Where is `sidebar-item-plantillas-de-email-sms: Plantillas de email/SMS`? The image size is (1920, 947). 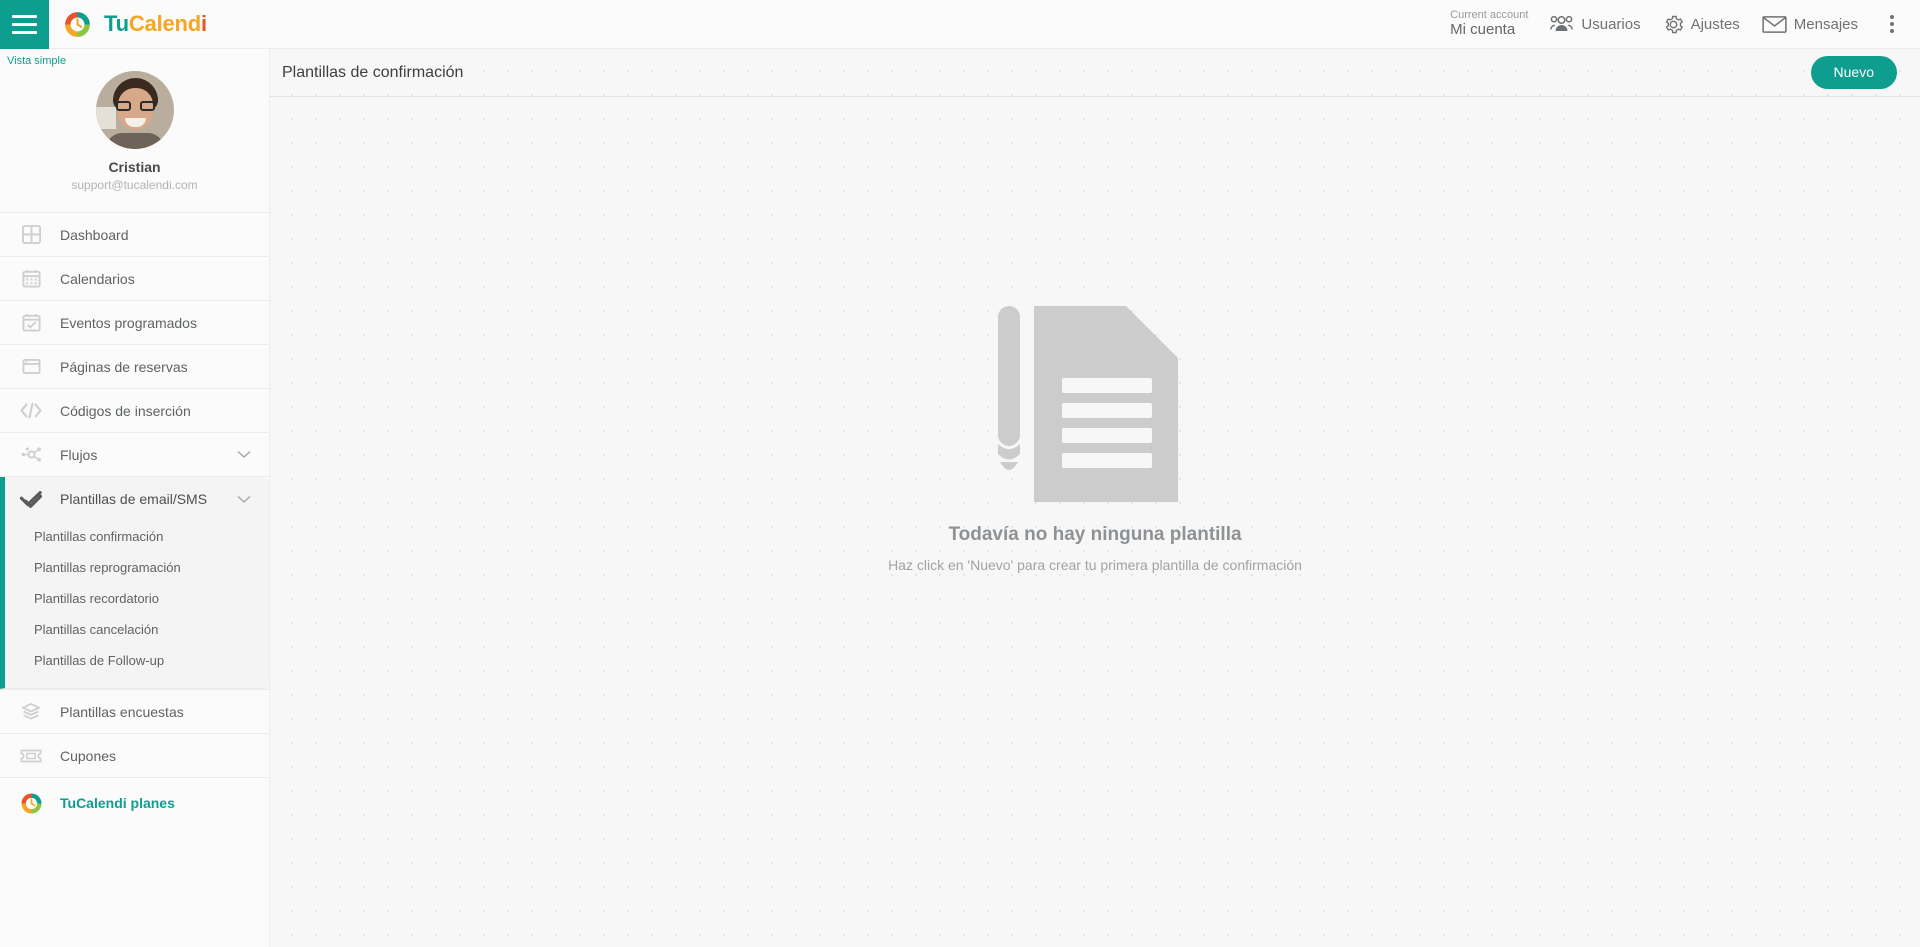 sidebar-item-plantillas-de-email-sms: Plantillas de email/SMS is located at coordinates (137, 499).